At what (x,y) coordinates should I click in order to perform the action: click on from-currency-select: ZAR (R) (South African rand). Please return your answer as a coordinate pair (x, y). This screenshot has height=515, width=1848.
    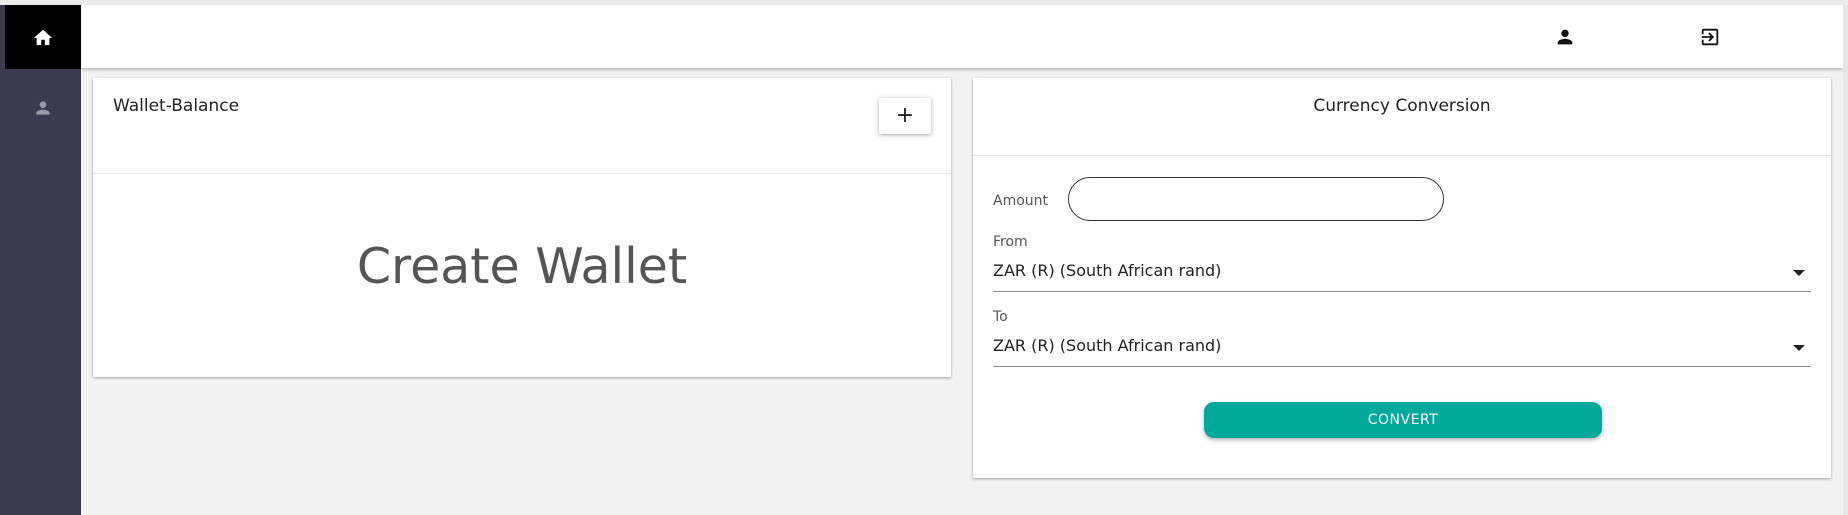
    Looking at the image, I should click on (1402, 272).